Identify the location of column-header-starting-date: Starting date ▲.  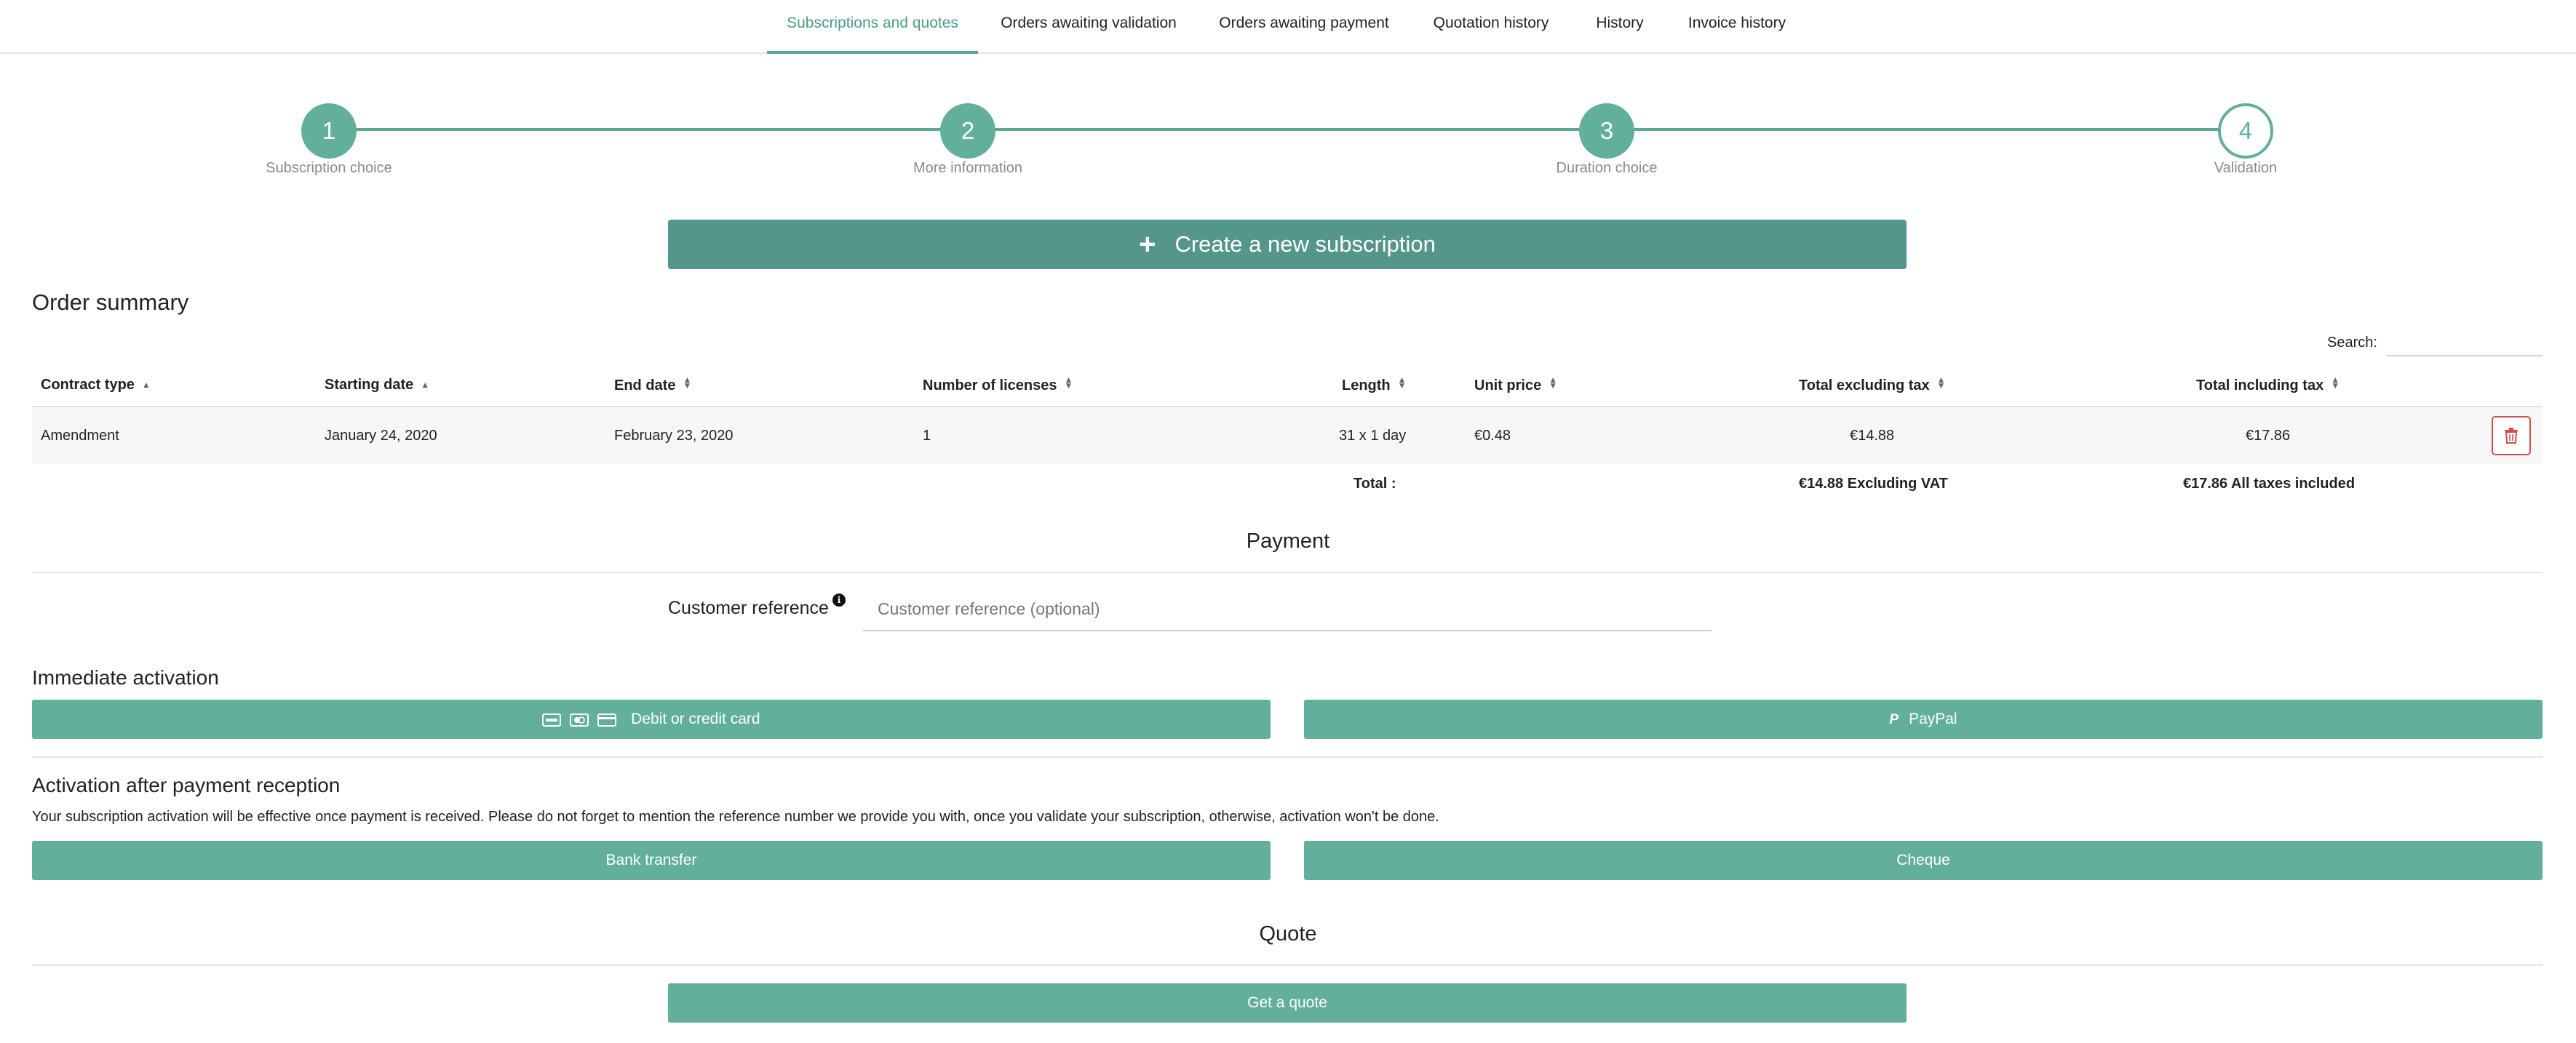
(377, 385).